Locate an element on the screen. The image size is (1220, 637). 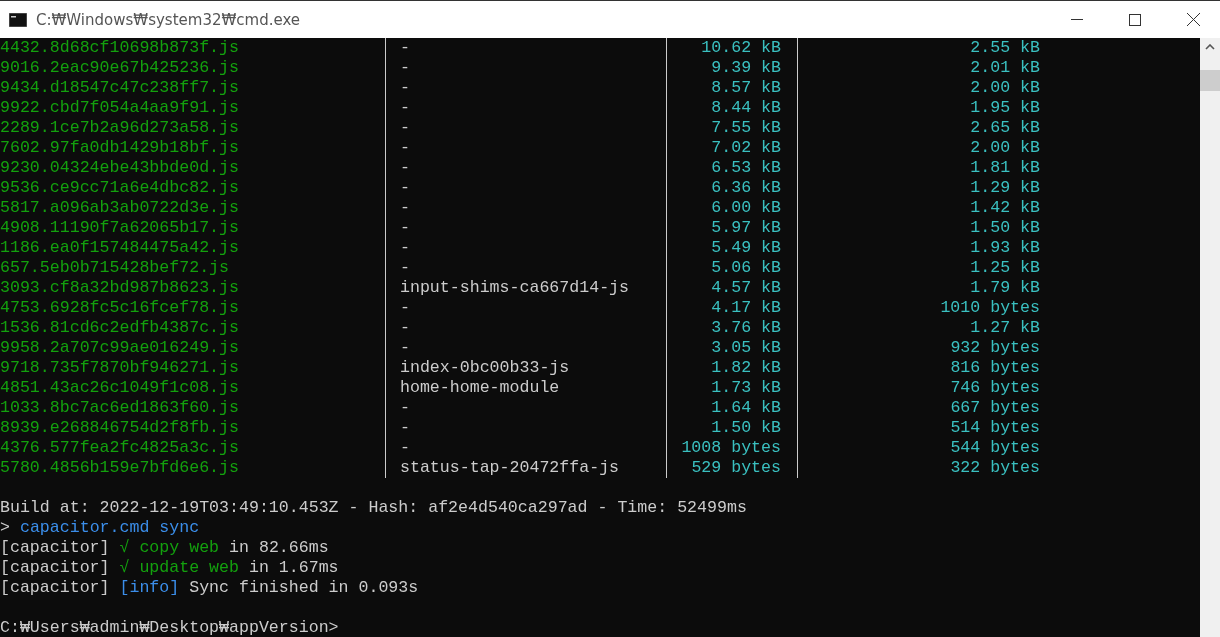
raw-size: 8.44 kB is located at coordinates (731, 108).